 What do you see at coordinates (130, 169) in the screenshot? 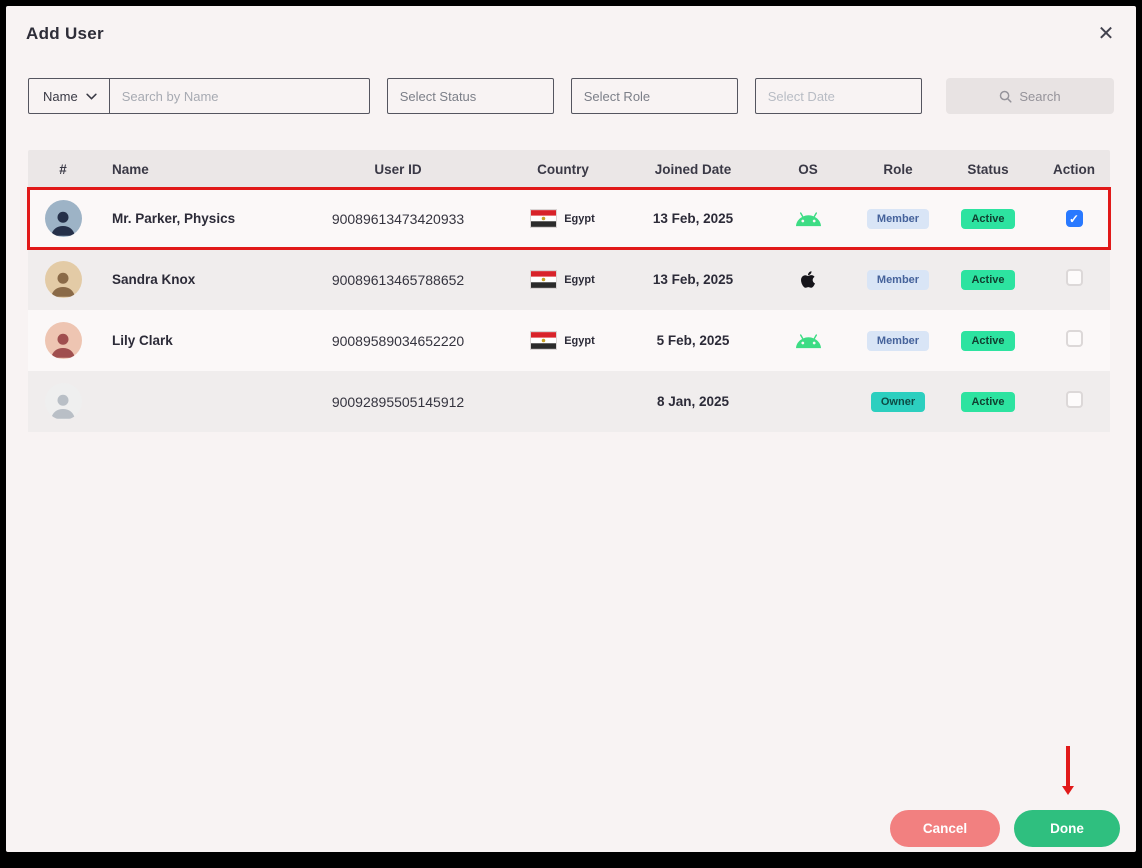
I see `column-header-name: Name` at bounding box center [130, 169].